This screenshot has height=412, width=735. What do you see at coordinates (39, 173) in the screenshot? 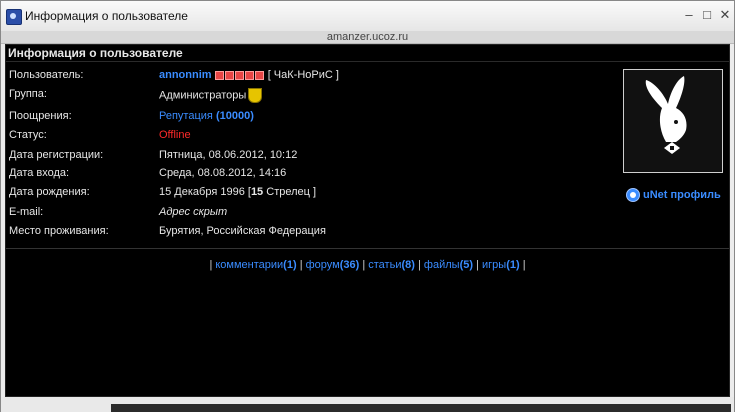
I see `login-label: Дата входа:` at bounding box center [39, 173].